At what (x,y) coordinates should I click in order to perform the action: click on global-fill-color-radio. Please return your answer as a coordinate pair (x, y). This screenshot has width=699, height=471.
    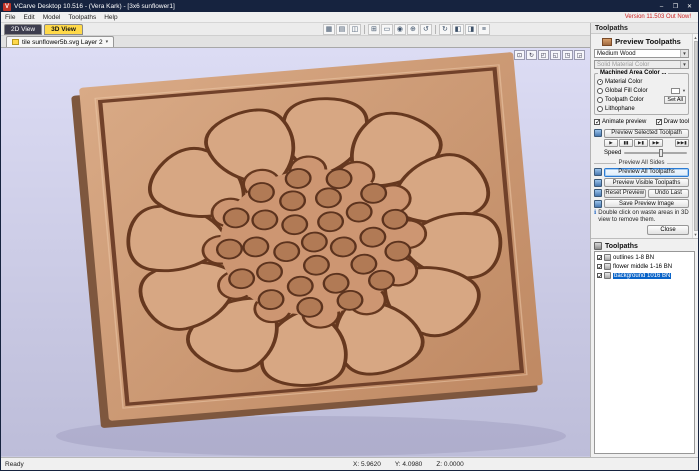
    Looking at the image, I should click on (600, 90).